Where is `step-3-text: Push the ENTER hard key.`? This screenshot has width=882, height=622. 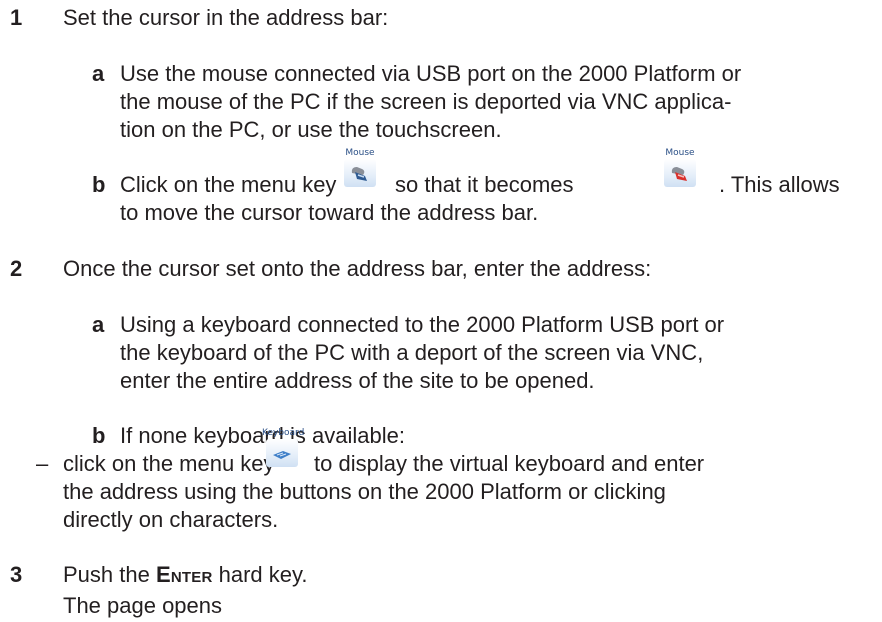
step-3-text: Push the ENTER hard key. is located at coordinates (185, 576).